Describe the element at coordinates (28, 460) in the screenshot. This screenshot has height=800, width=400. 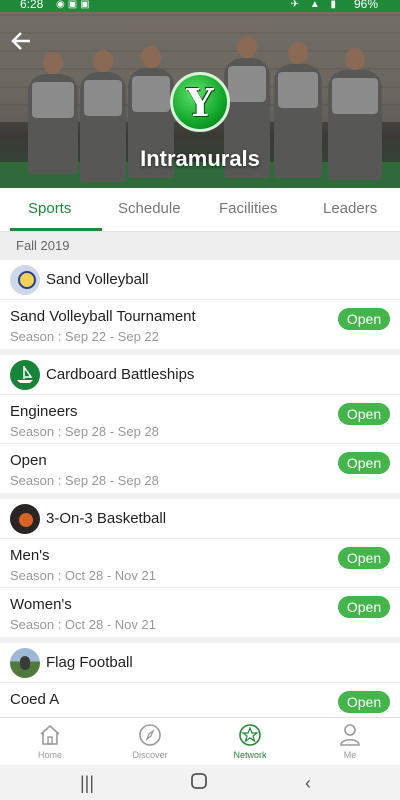
I see `league-title: Open` at that location.